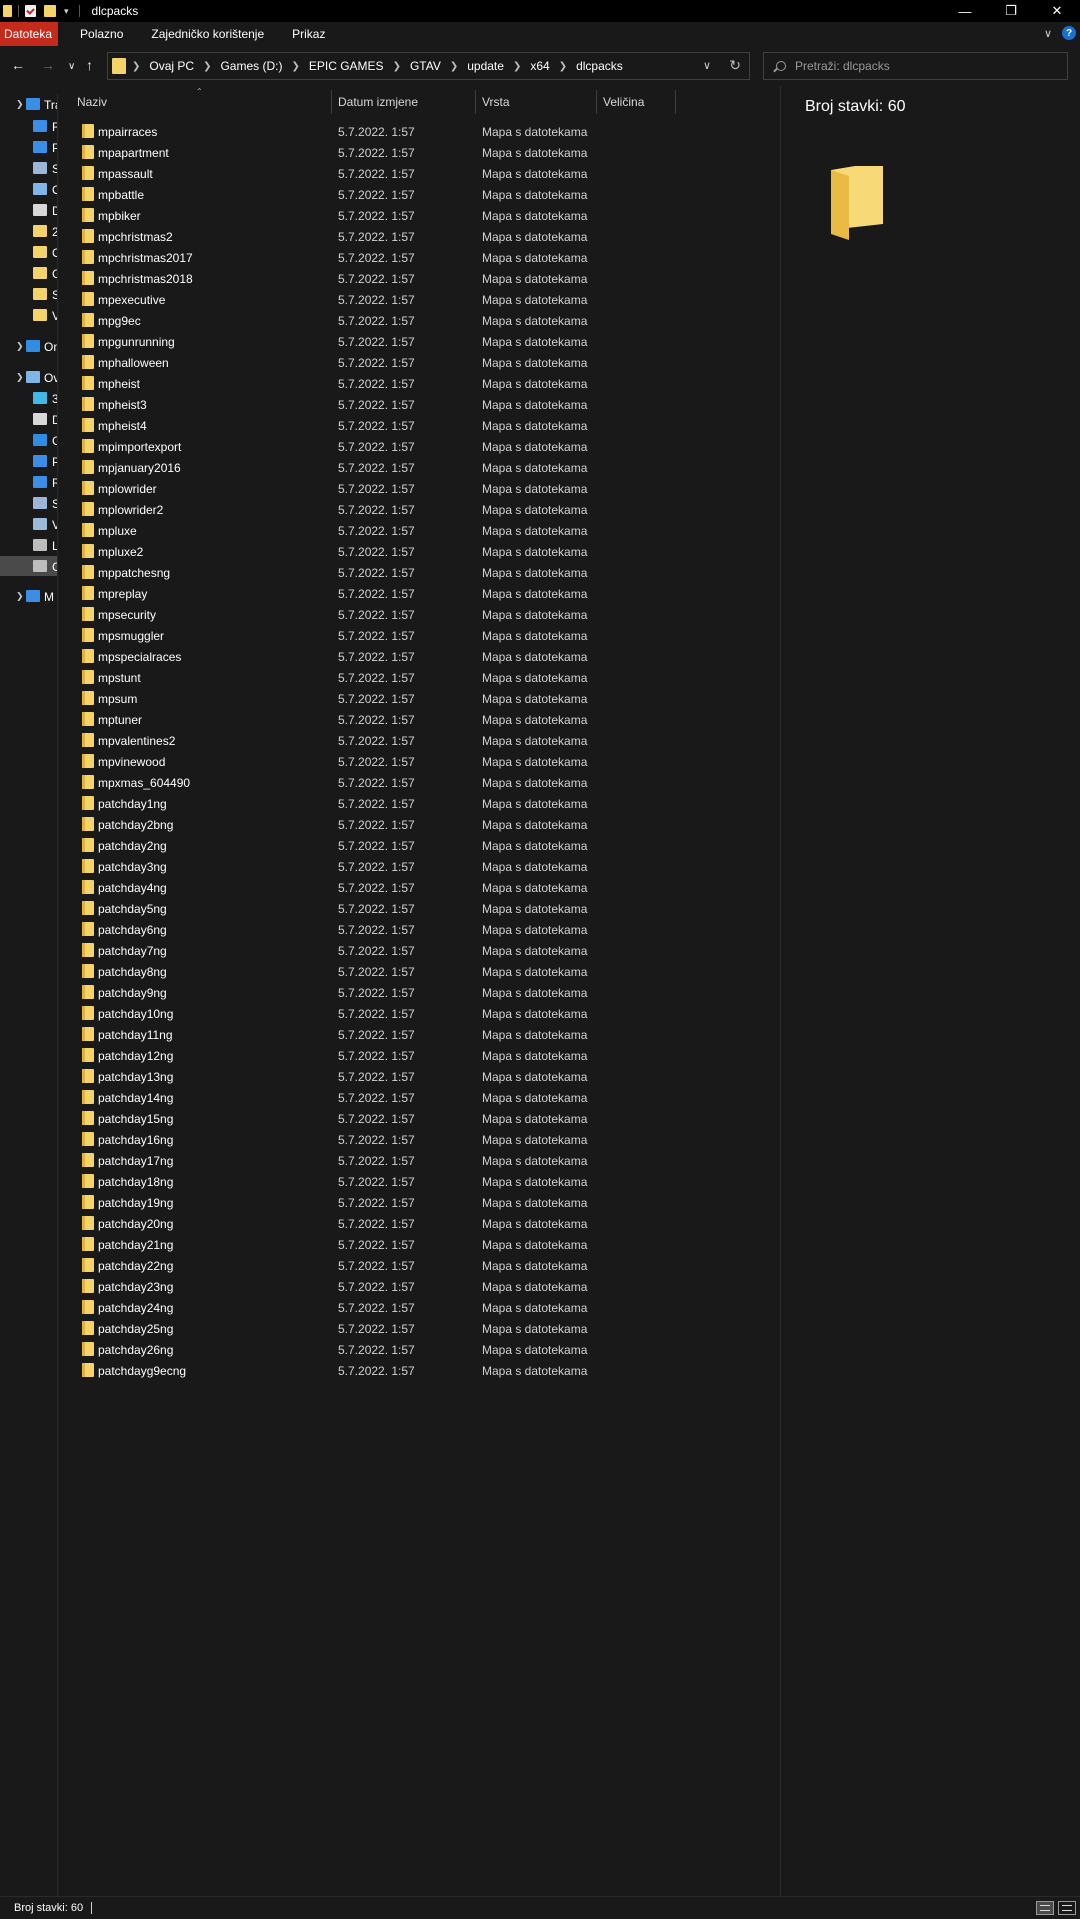 Image resolution: width=1080 pixels, height=1919 pixels. I want to click on properties-icon, so click(30, 11).